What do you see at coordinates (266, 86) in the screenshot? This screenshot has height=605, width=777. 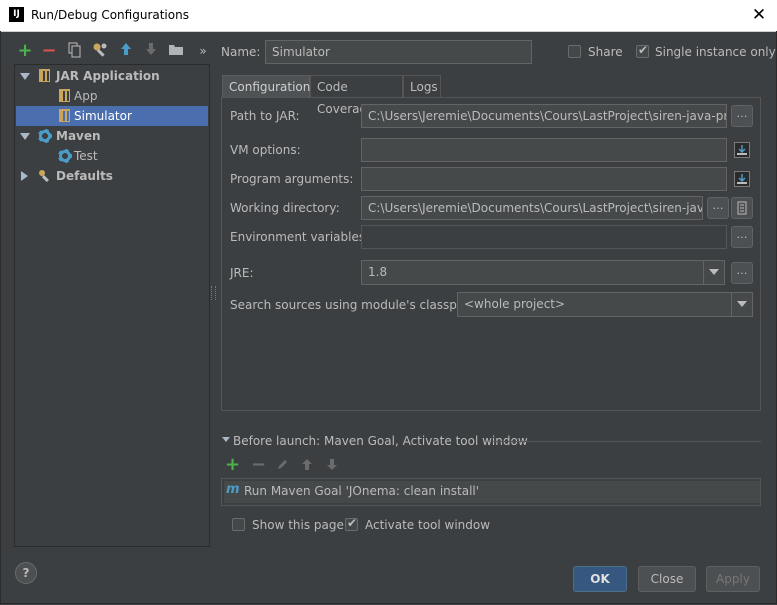 I see `tab-configuration: Configuration` at bounding box center [266, 86].